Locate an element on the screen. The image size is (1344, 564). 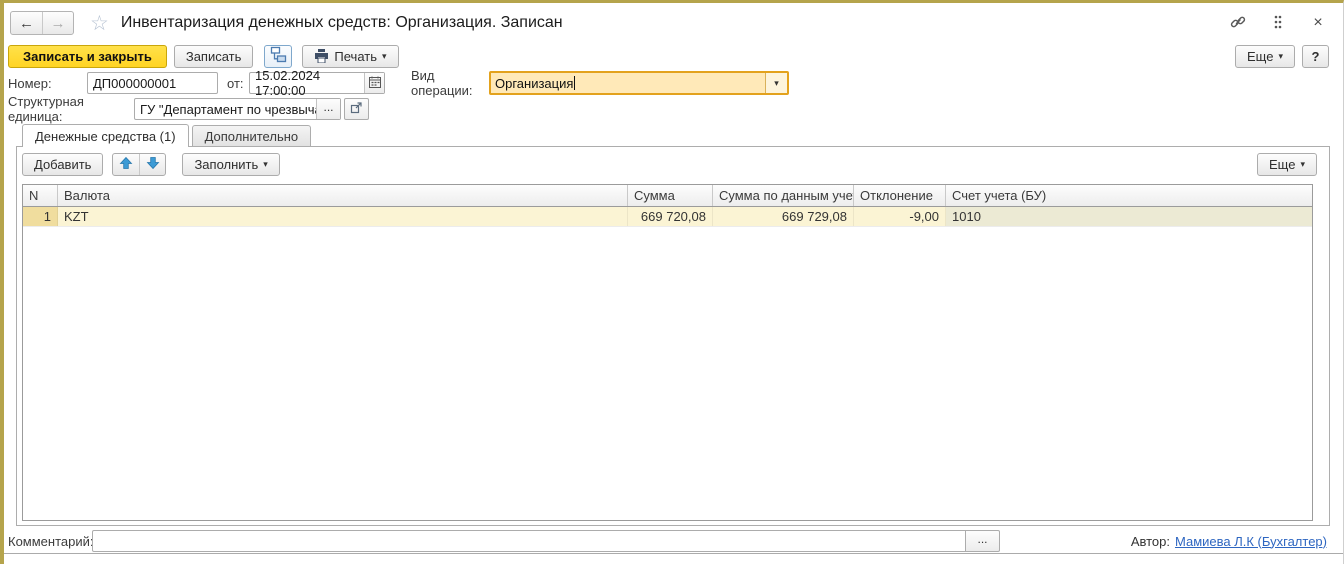
structural-unit-open-button is located at coordinates (356, 109).